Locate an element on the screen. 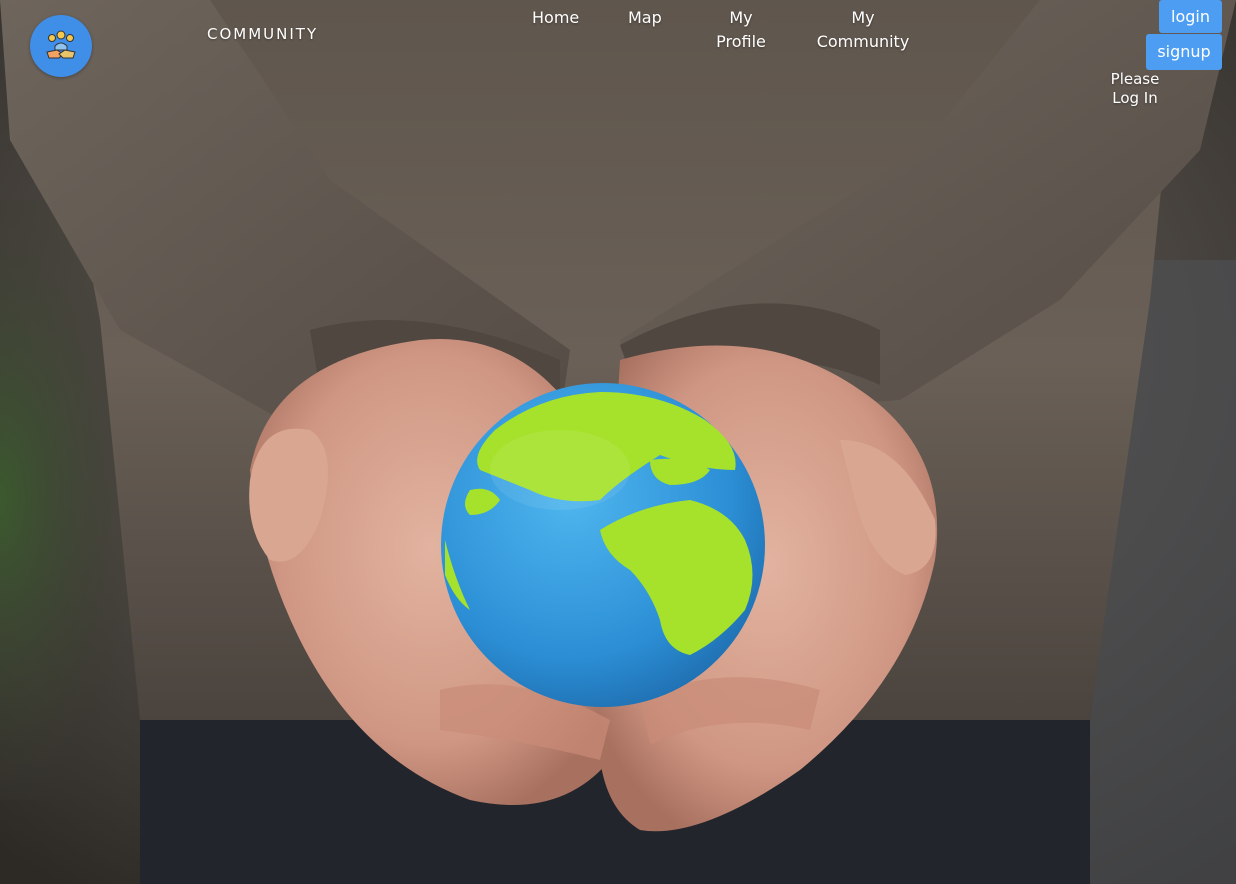 Image resolution: width=1236 pixels, height=884 pixels. nav-map-link: Map is located at coordinates (645, 18).